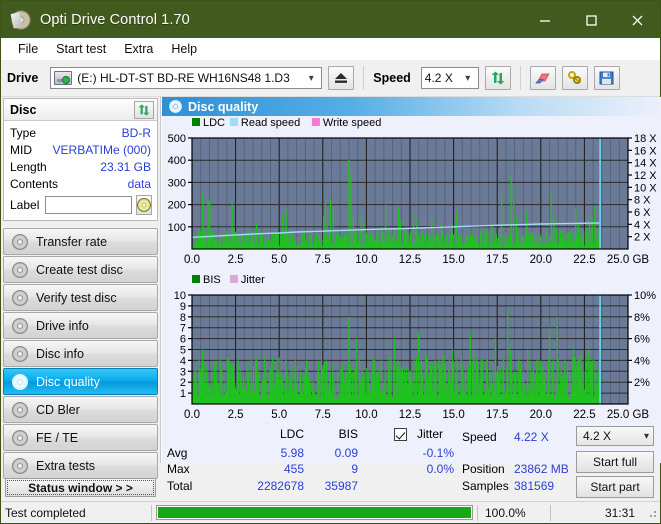 This screenshot has width=661, height=524. I want to click on drive-icon, so click(63, 78).